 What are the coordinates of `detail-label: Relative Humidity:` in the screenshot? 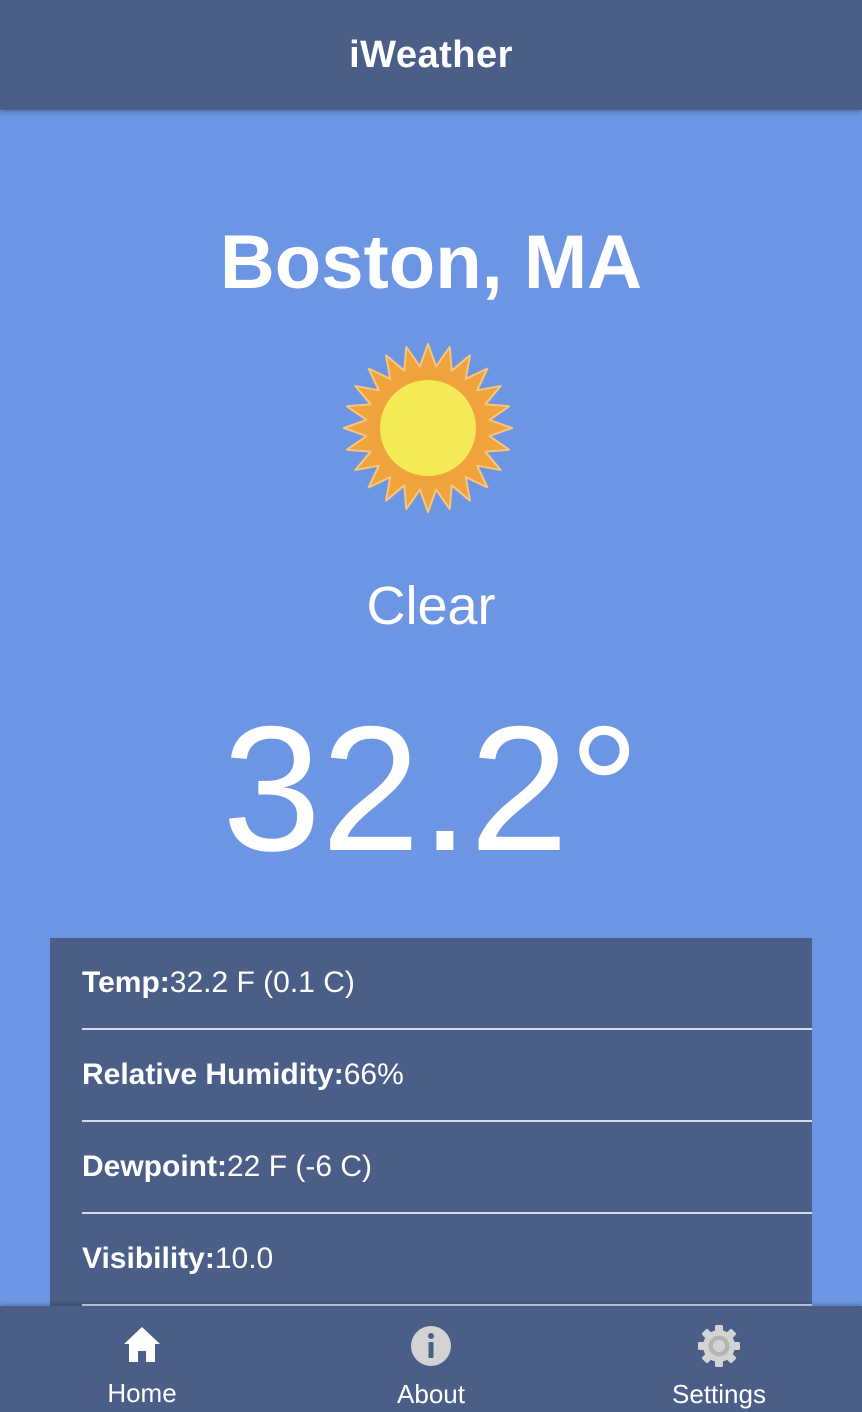 It's located at (213, 1074).